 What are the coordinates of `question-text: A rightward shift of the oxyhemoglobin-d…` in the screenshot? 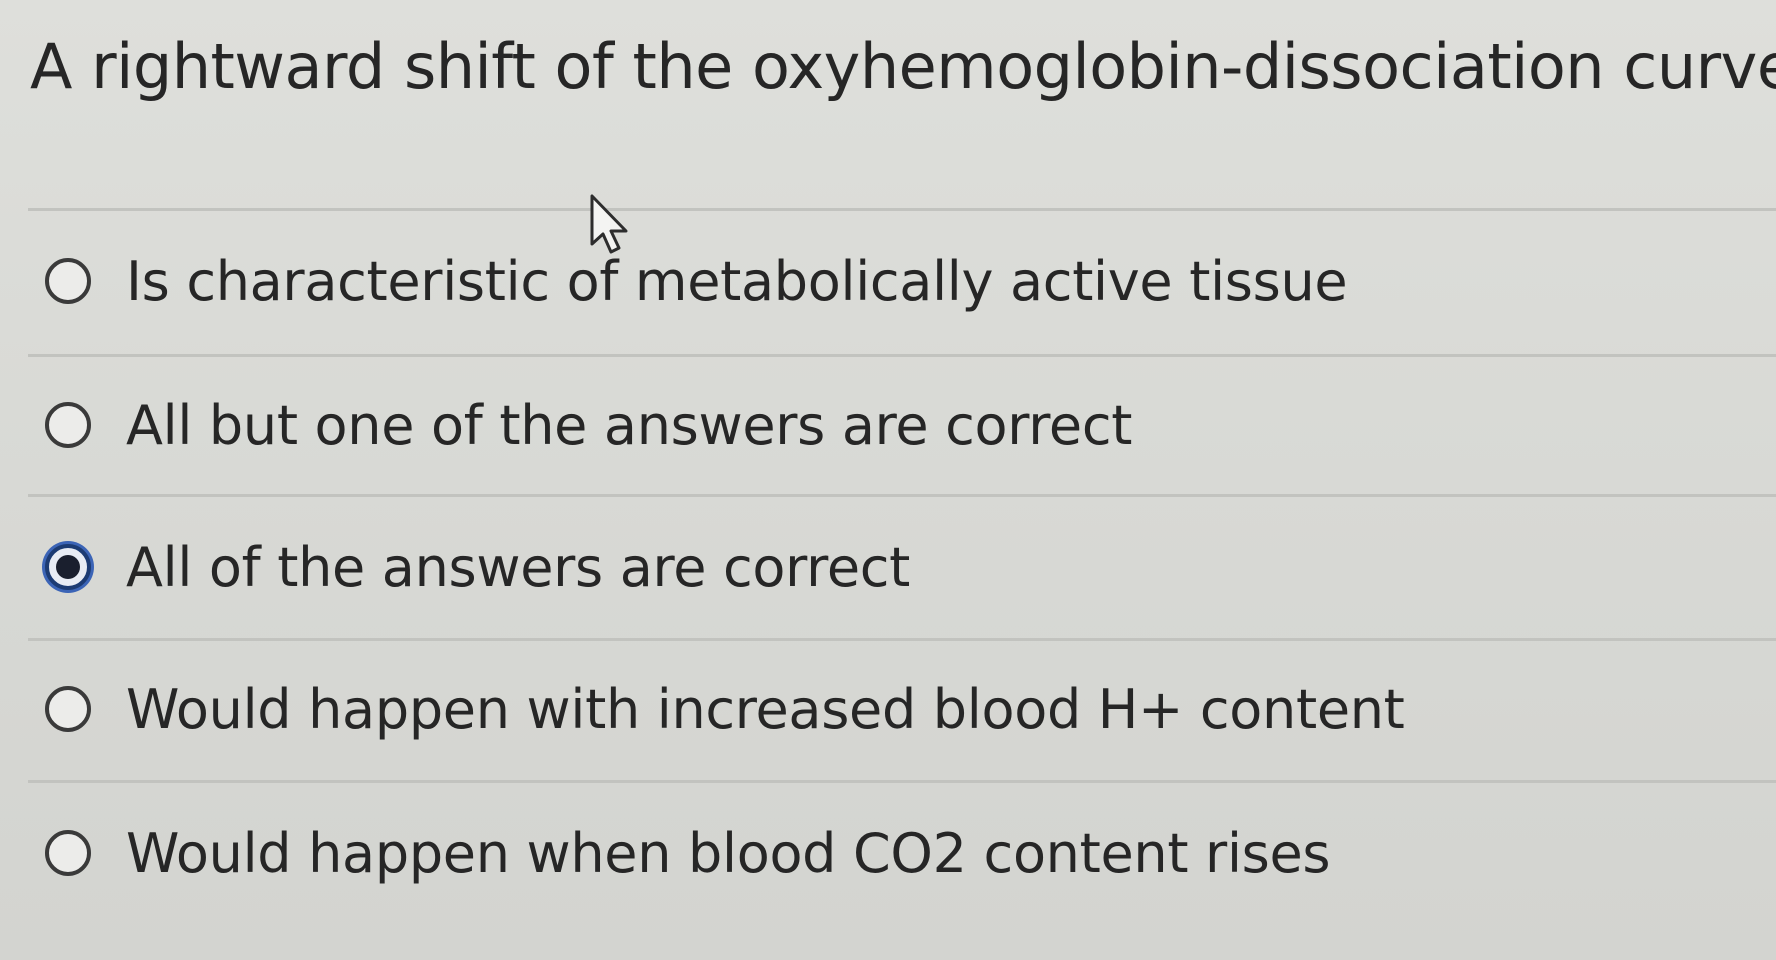 It's located at (903, 66).